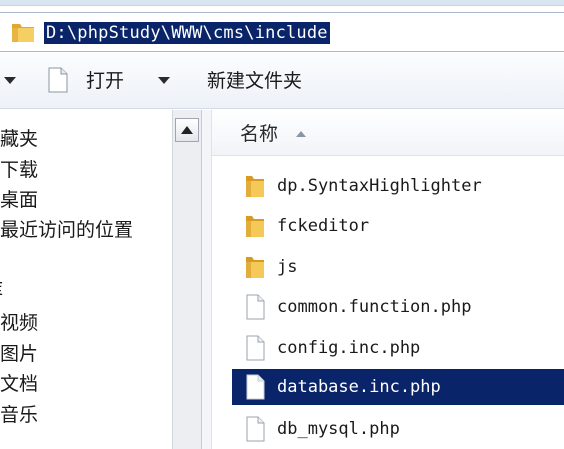 The width and height of the screenshot is (564, 449). What do you see at coordinates (323, 226) in the screenshot?
I see `file-name: fckeditor` at bounding box center [323, 226].